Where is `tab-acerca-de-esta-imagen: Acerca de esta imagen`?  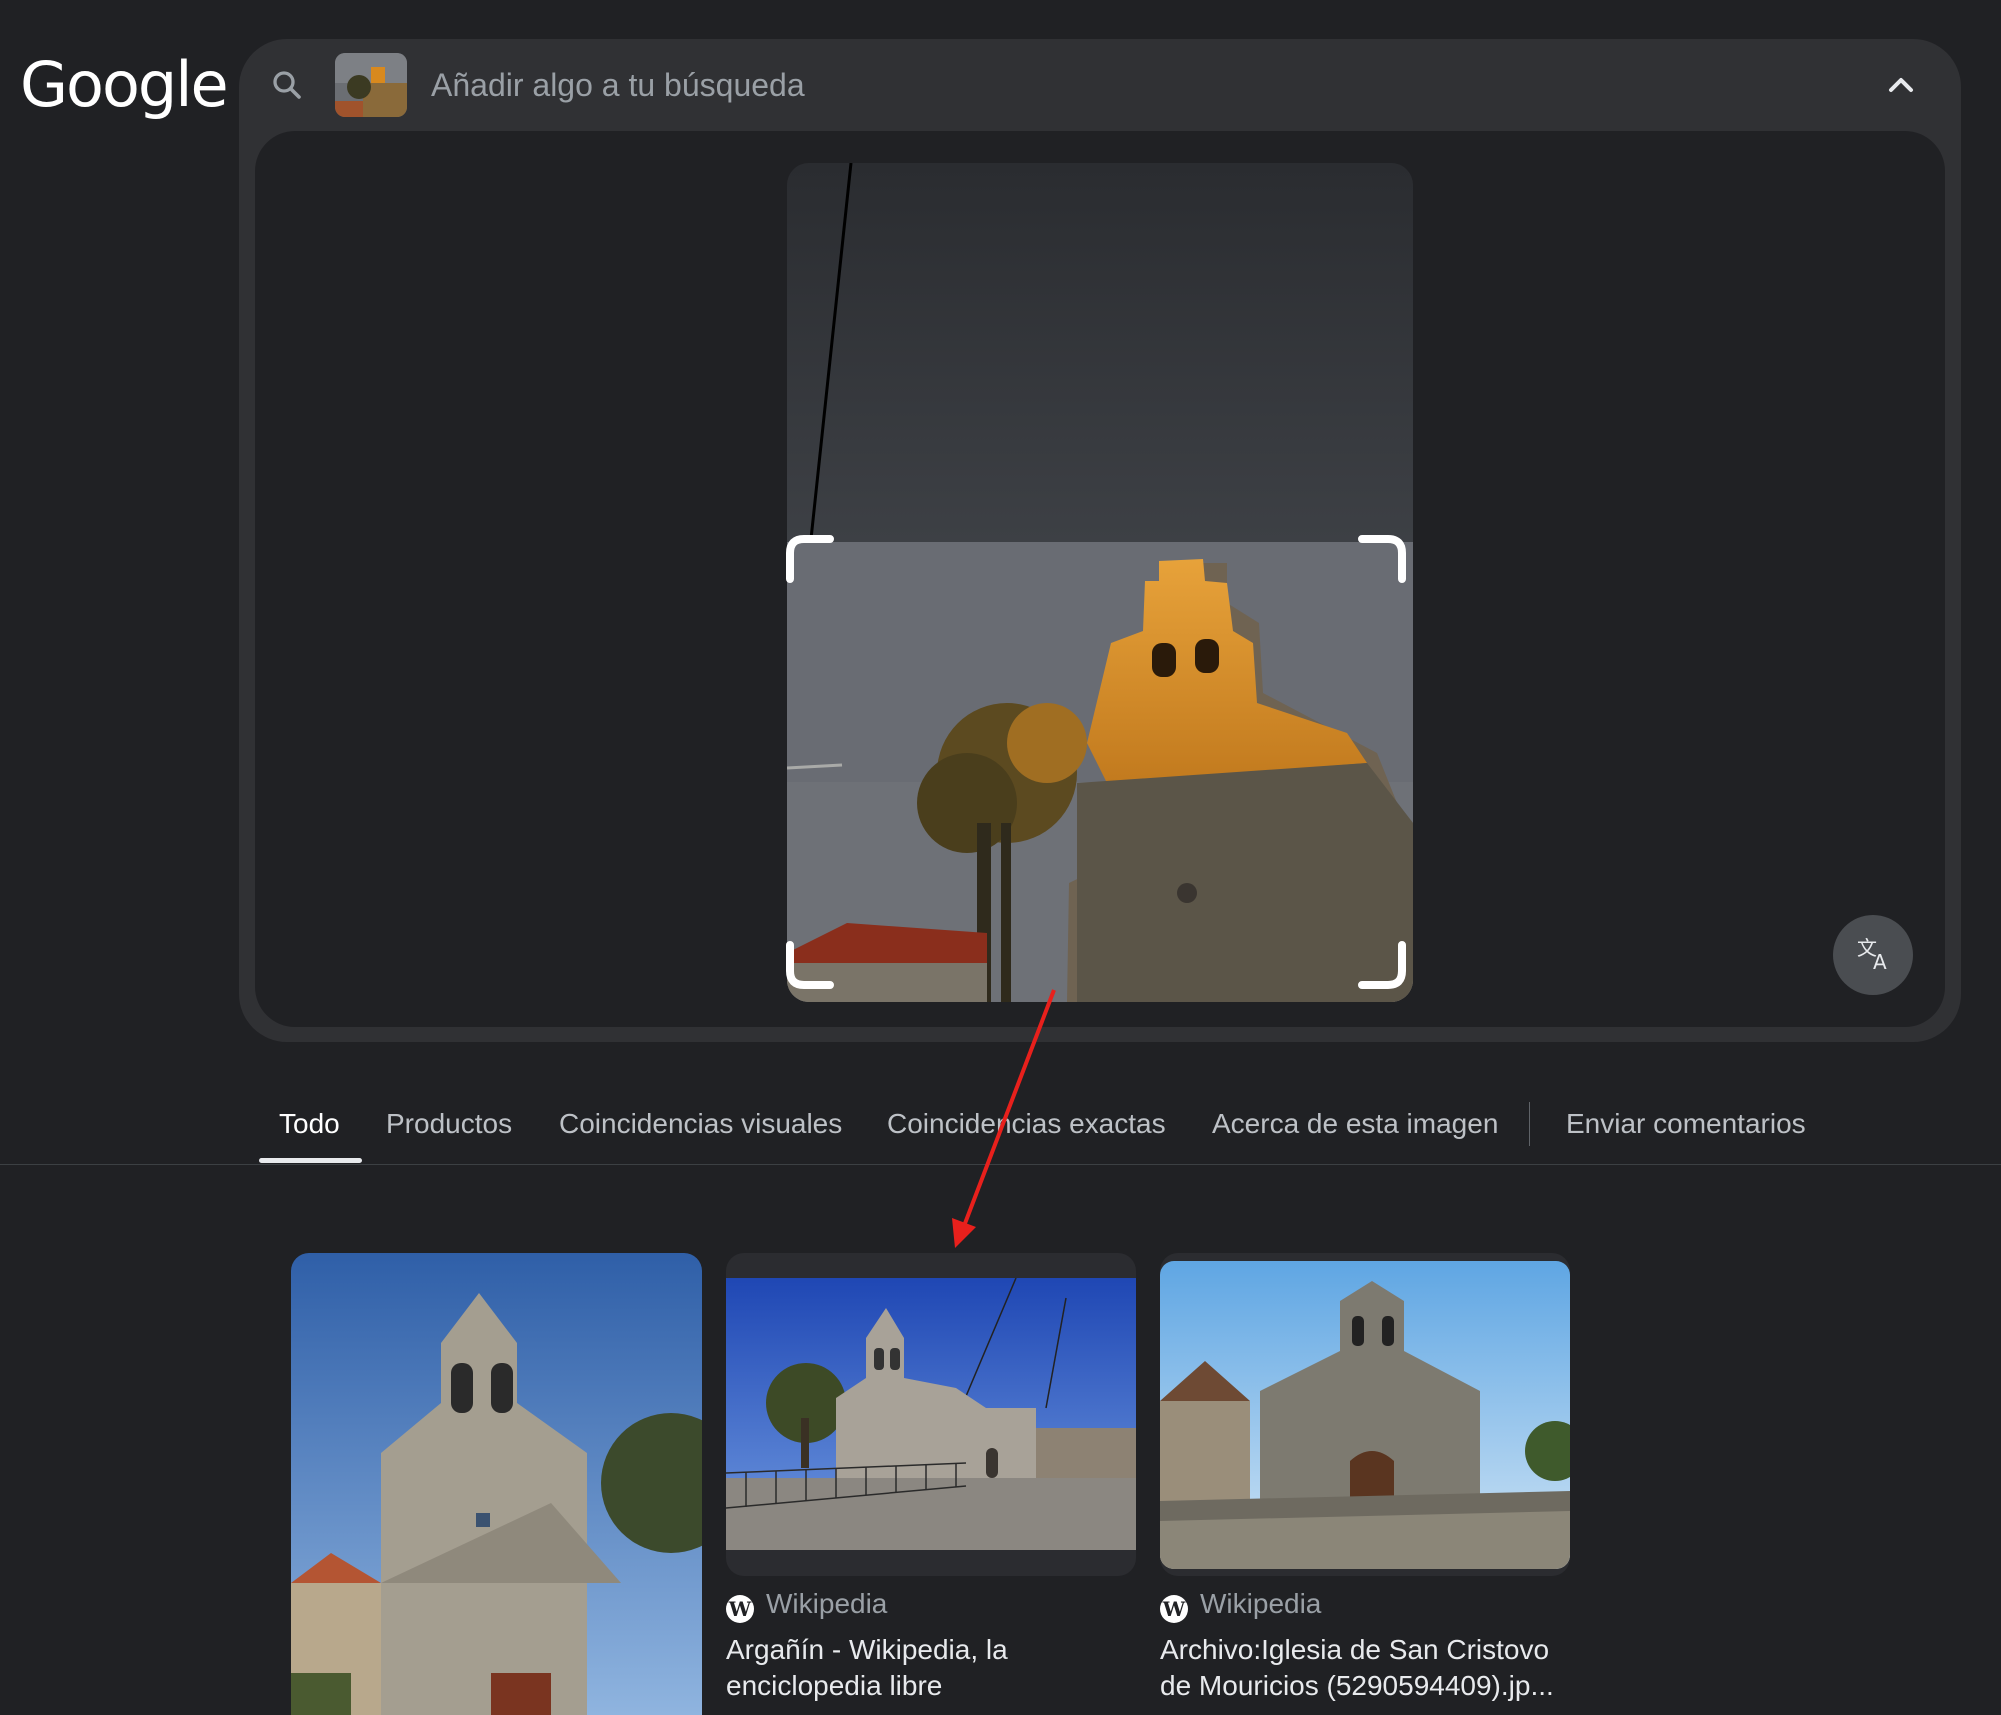
tab-acerca-de-esta-imagen: Acerca de esta imagen is located at coordinates (1355, 1124).